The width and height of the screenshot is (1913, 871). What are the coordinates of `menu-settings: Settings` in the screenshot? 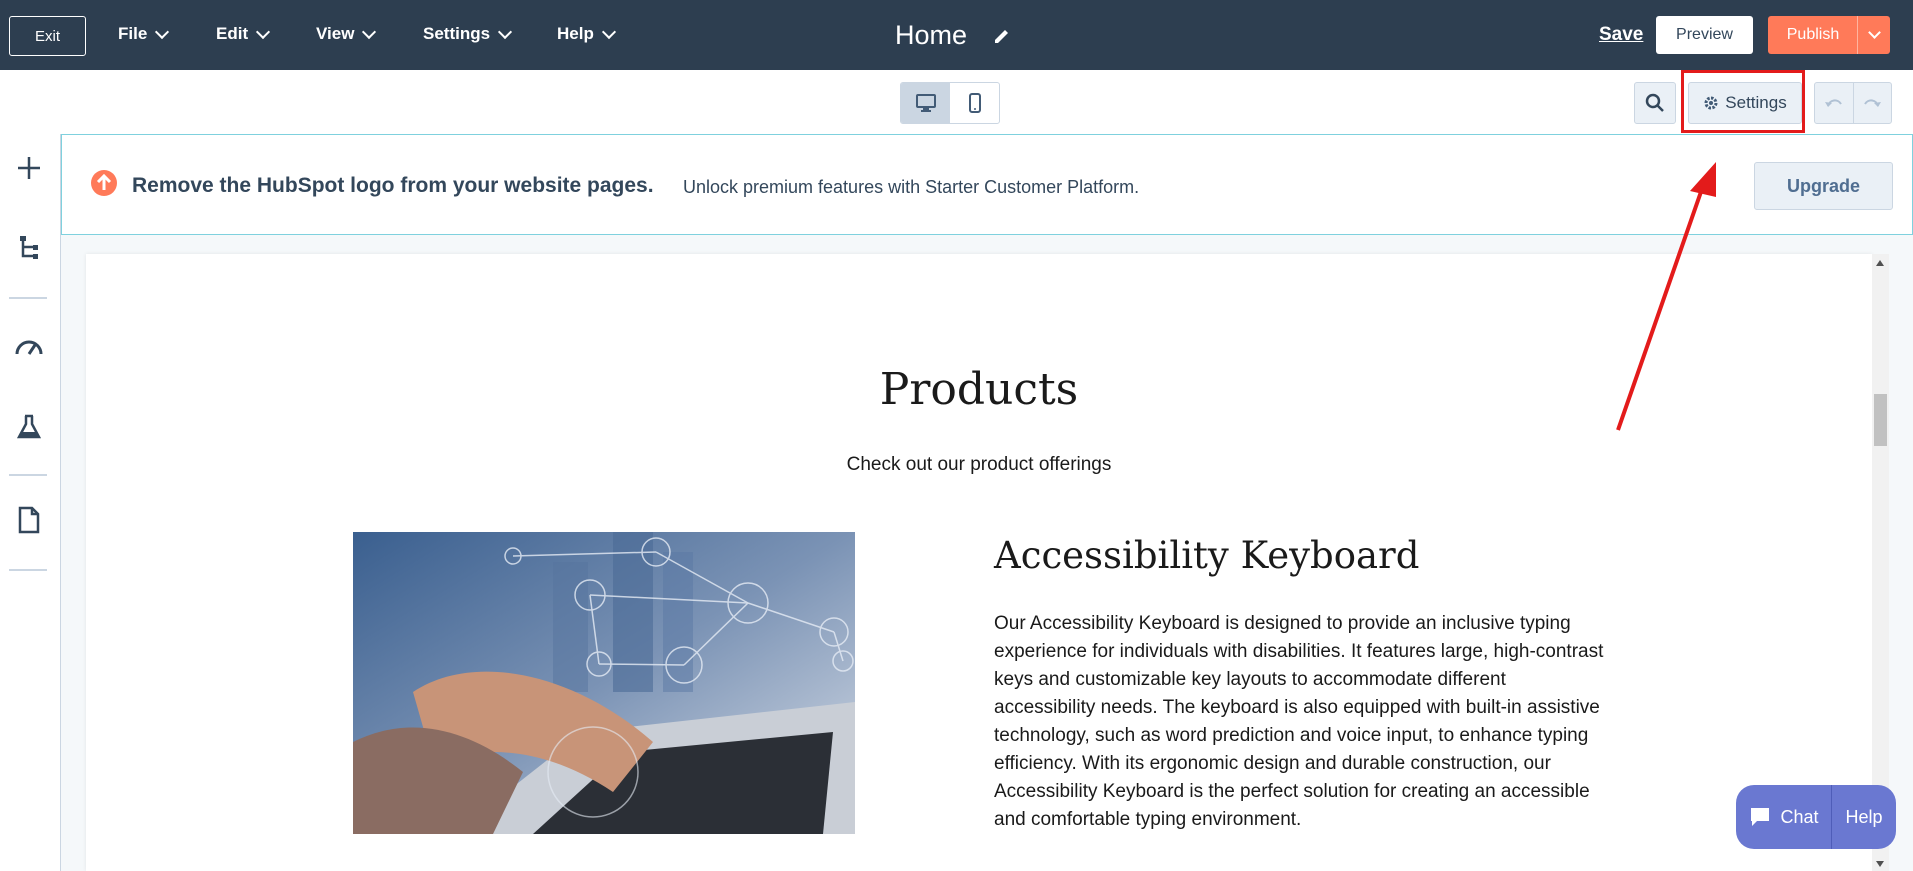 It's located at (468, 34).